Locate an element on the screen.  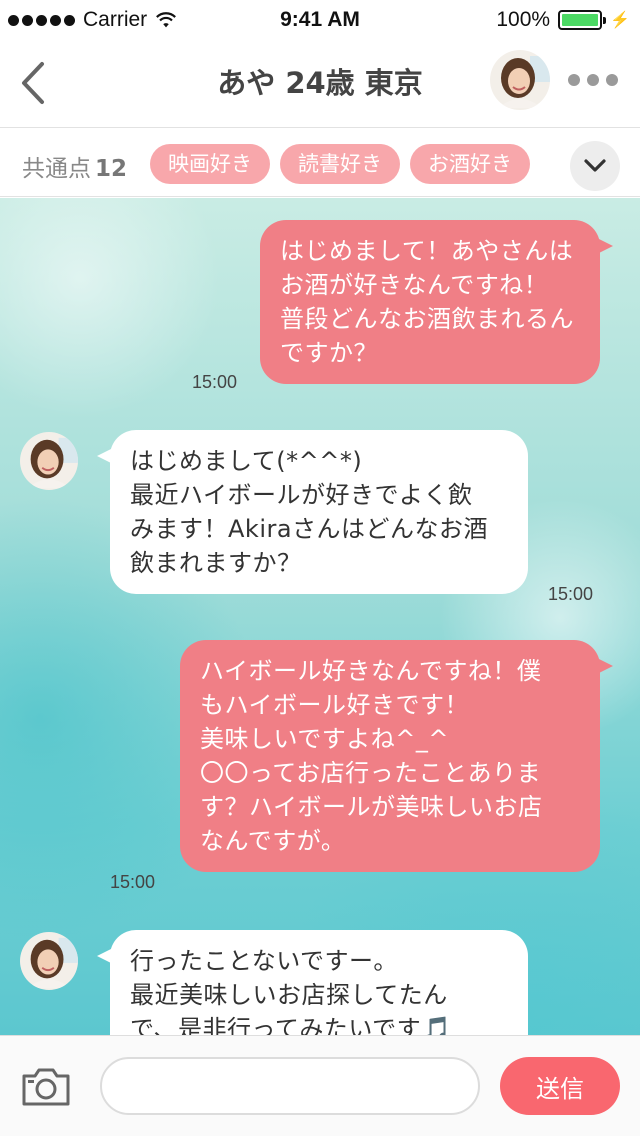
common-label-text: 共通点 is located at coordinates (56, 169).